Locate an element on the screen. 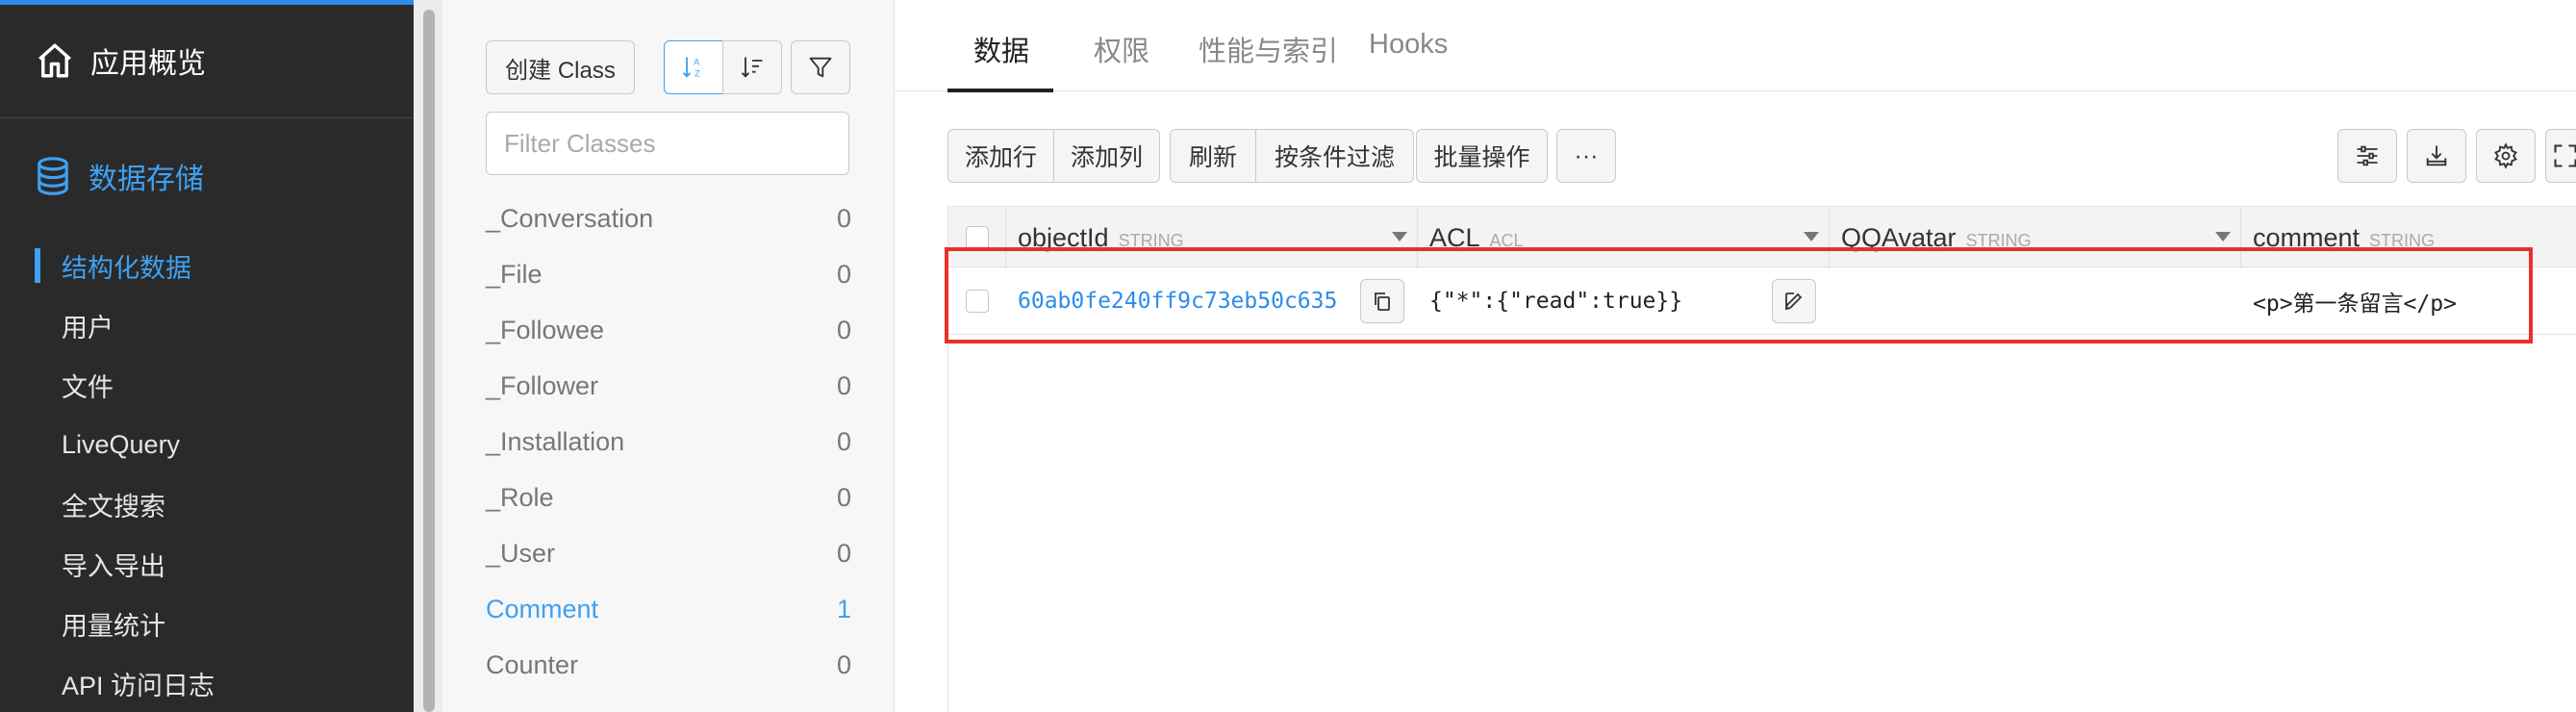  column-settings-button is located at coordinates (2367, 156).